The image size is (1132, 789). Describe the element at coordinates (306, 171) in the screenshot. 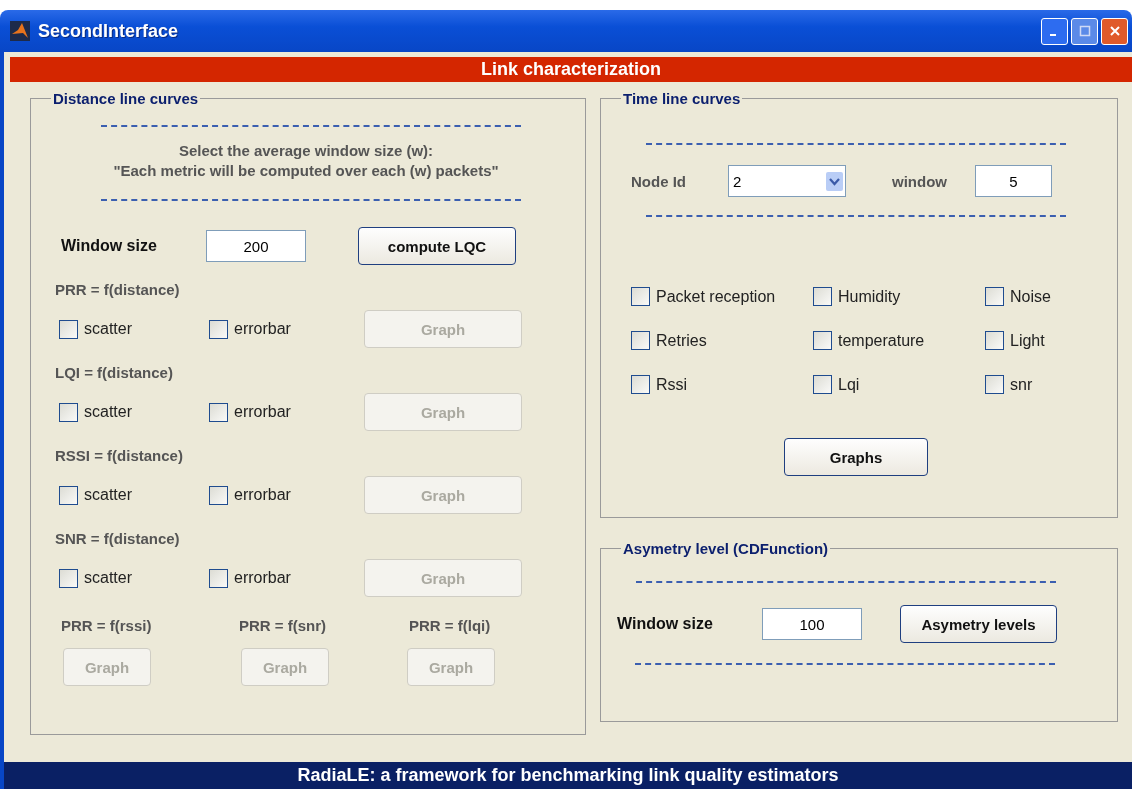

I see `instruction-text: "Each metric will be computed over each (w) packets"` at that location.